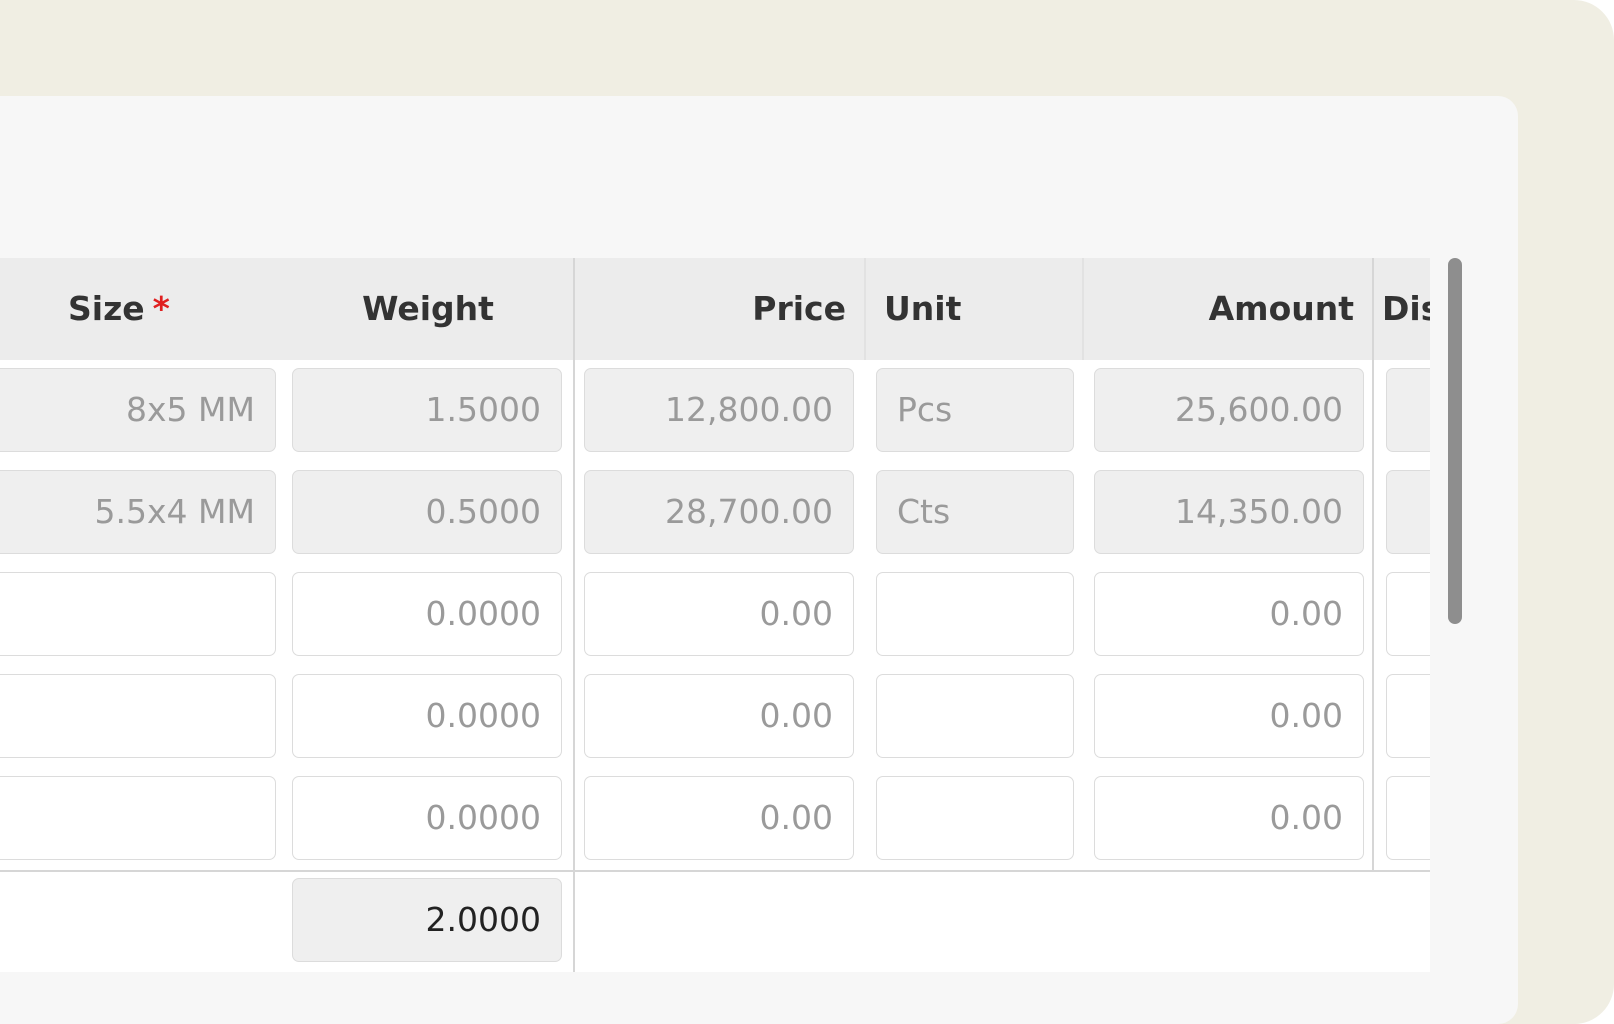 This screenshot has height=1024, width=1614. I want to click on column-header-amount: Amount, so click(1222, 309).